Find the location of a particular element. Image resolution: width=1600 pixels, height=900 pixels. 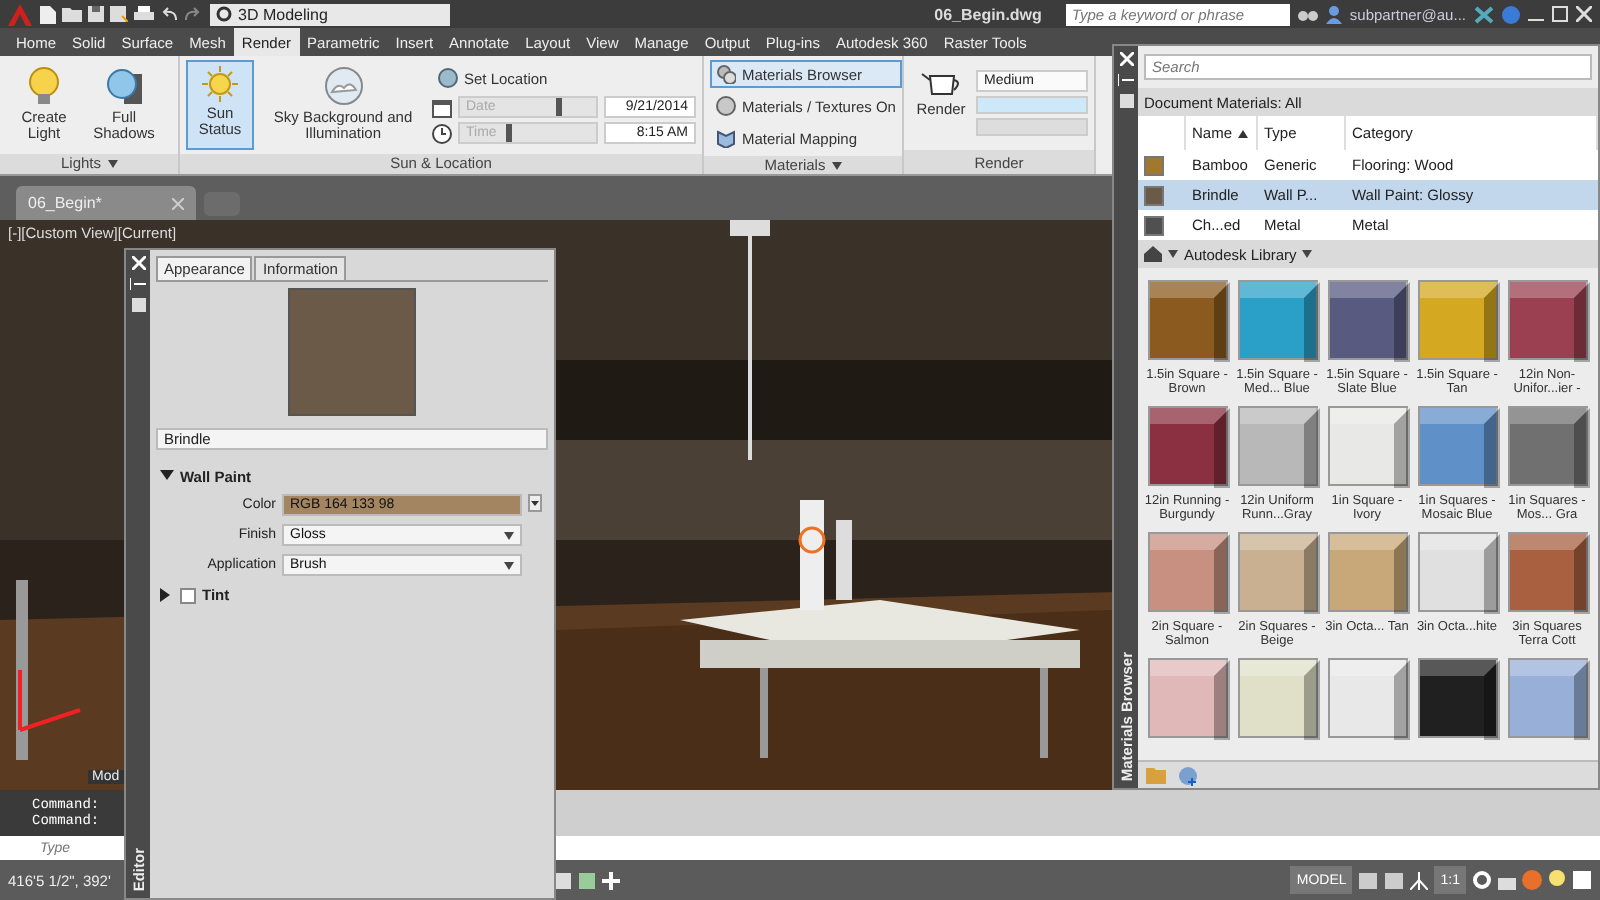

print-icon is located at coordinates (144, 14).